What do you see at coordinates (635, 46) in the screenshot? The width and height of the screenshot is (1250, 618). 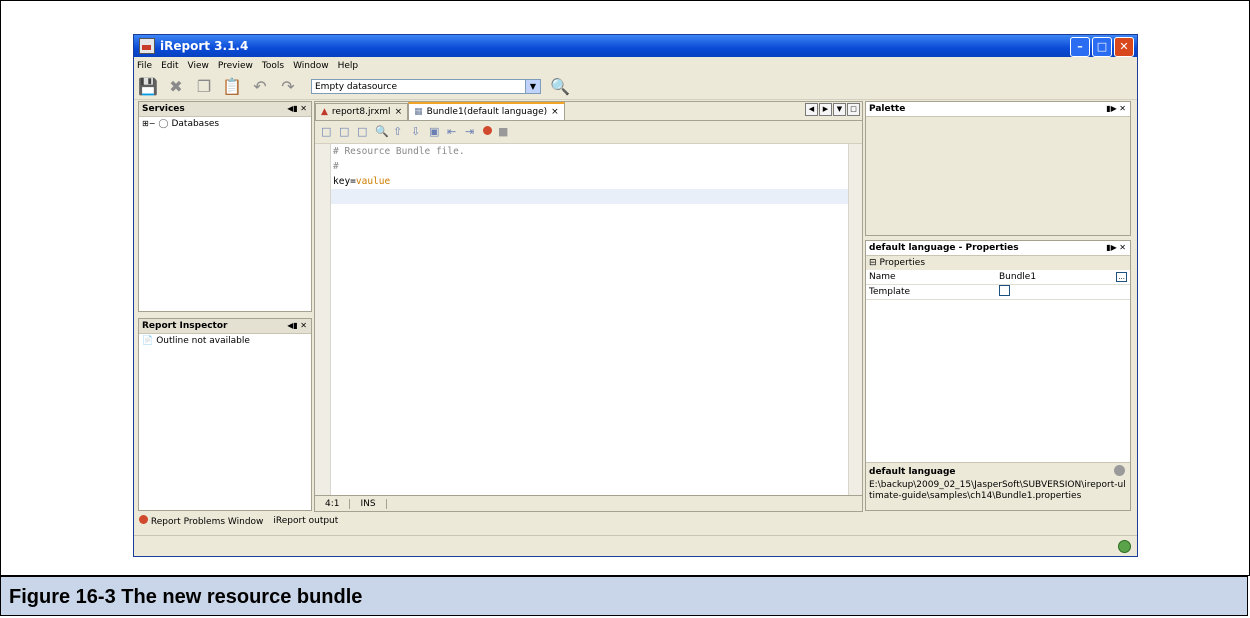 I see `title-bar: iReport 3.1.4 – □ ✕` at bounding box center [635, 46].